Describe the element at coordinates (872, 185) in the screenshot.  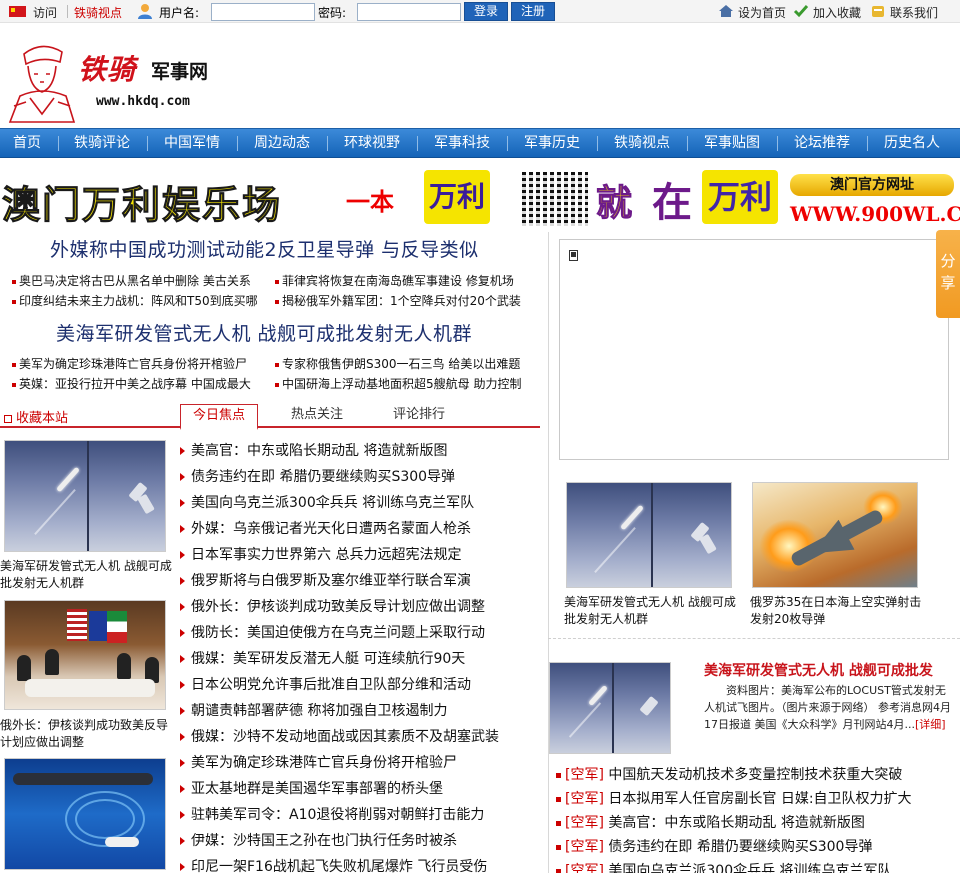
I see `banner-official-button: 澳门官方网址` at that location.